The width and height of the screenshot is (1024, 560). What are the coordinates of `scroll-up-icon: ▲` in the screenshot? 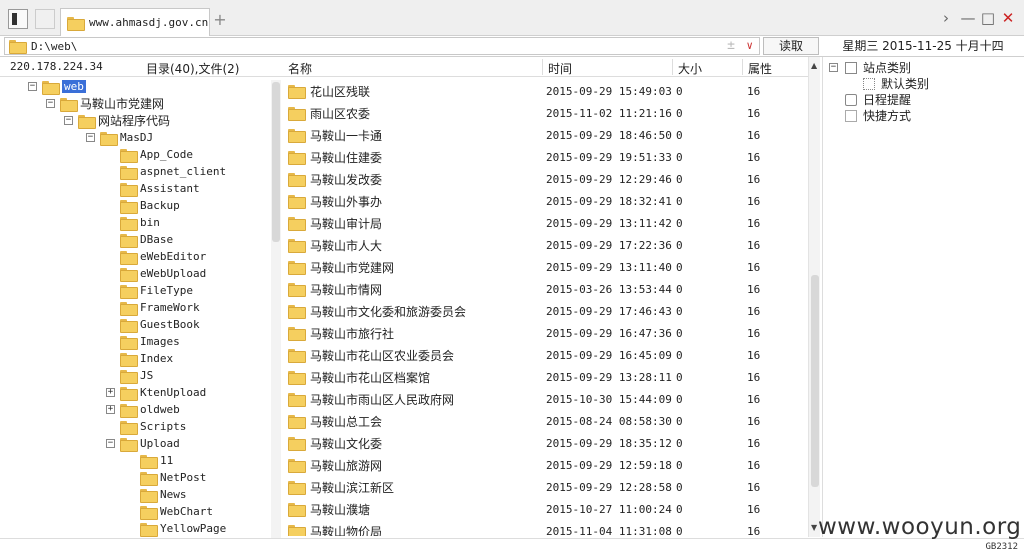 It's located at (814, 65).